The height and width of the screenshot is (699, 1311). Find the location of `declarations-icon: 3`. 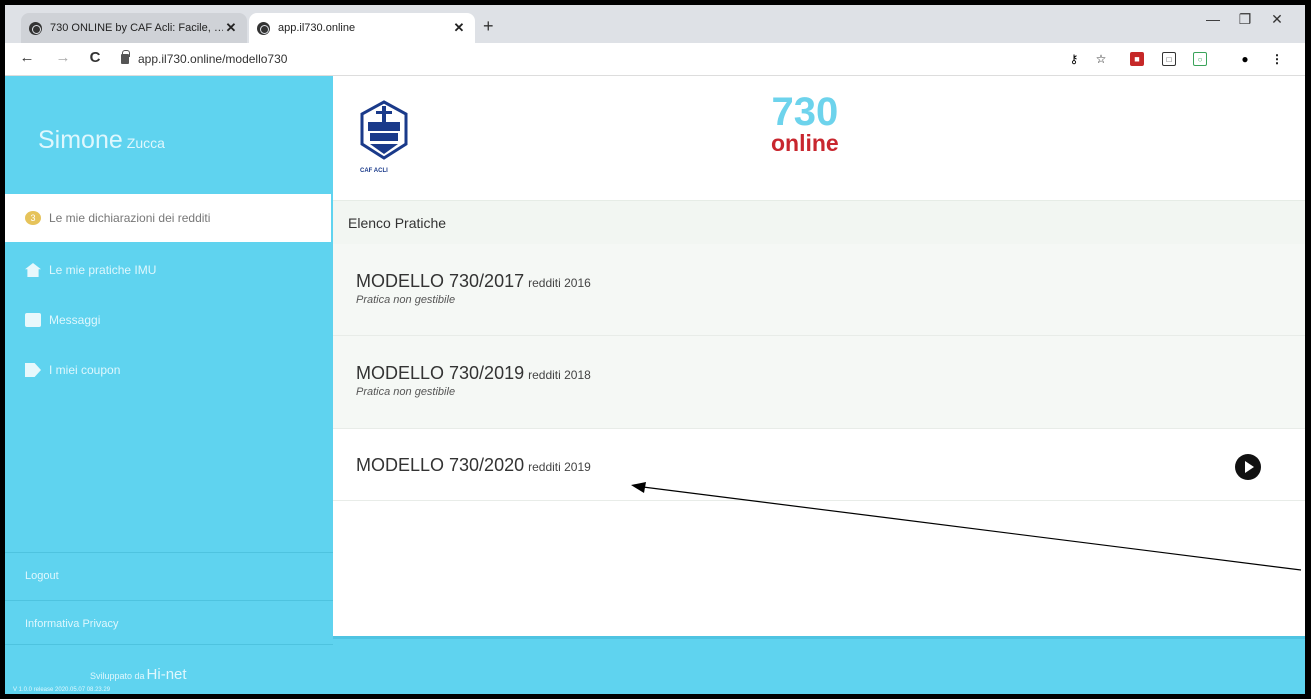

declarations-icon: 3 is located at coordinates (33, 218).